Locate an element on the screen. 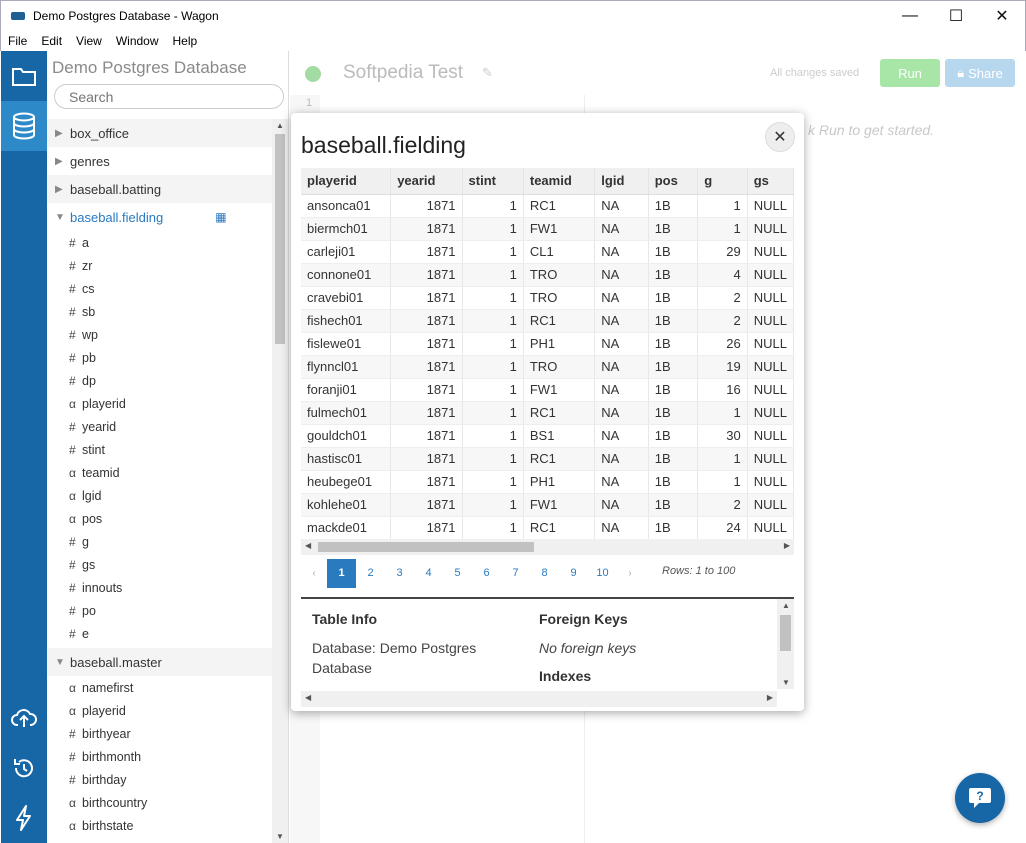  rail-upload-button is located at coordinates (24, 718).